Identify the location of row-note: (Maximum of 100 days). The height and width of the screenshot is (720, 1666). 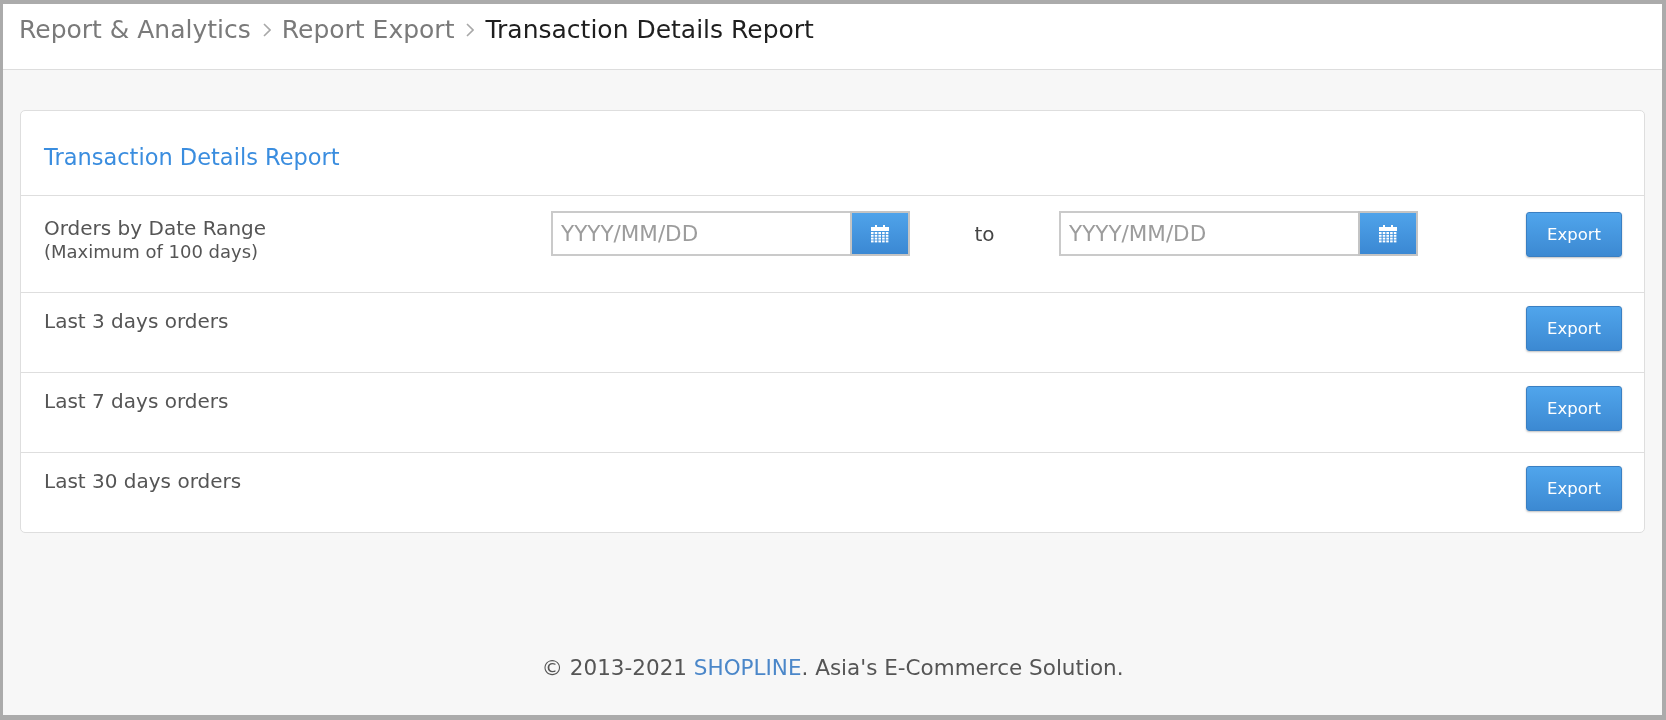
(151, 252).